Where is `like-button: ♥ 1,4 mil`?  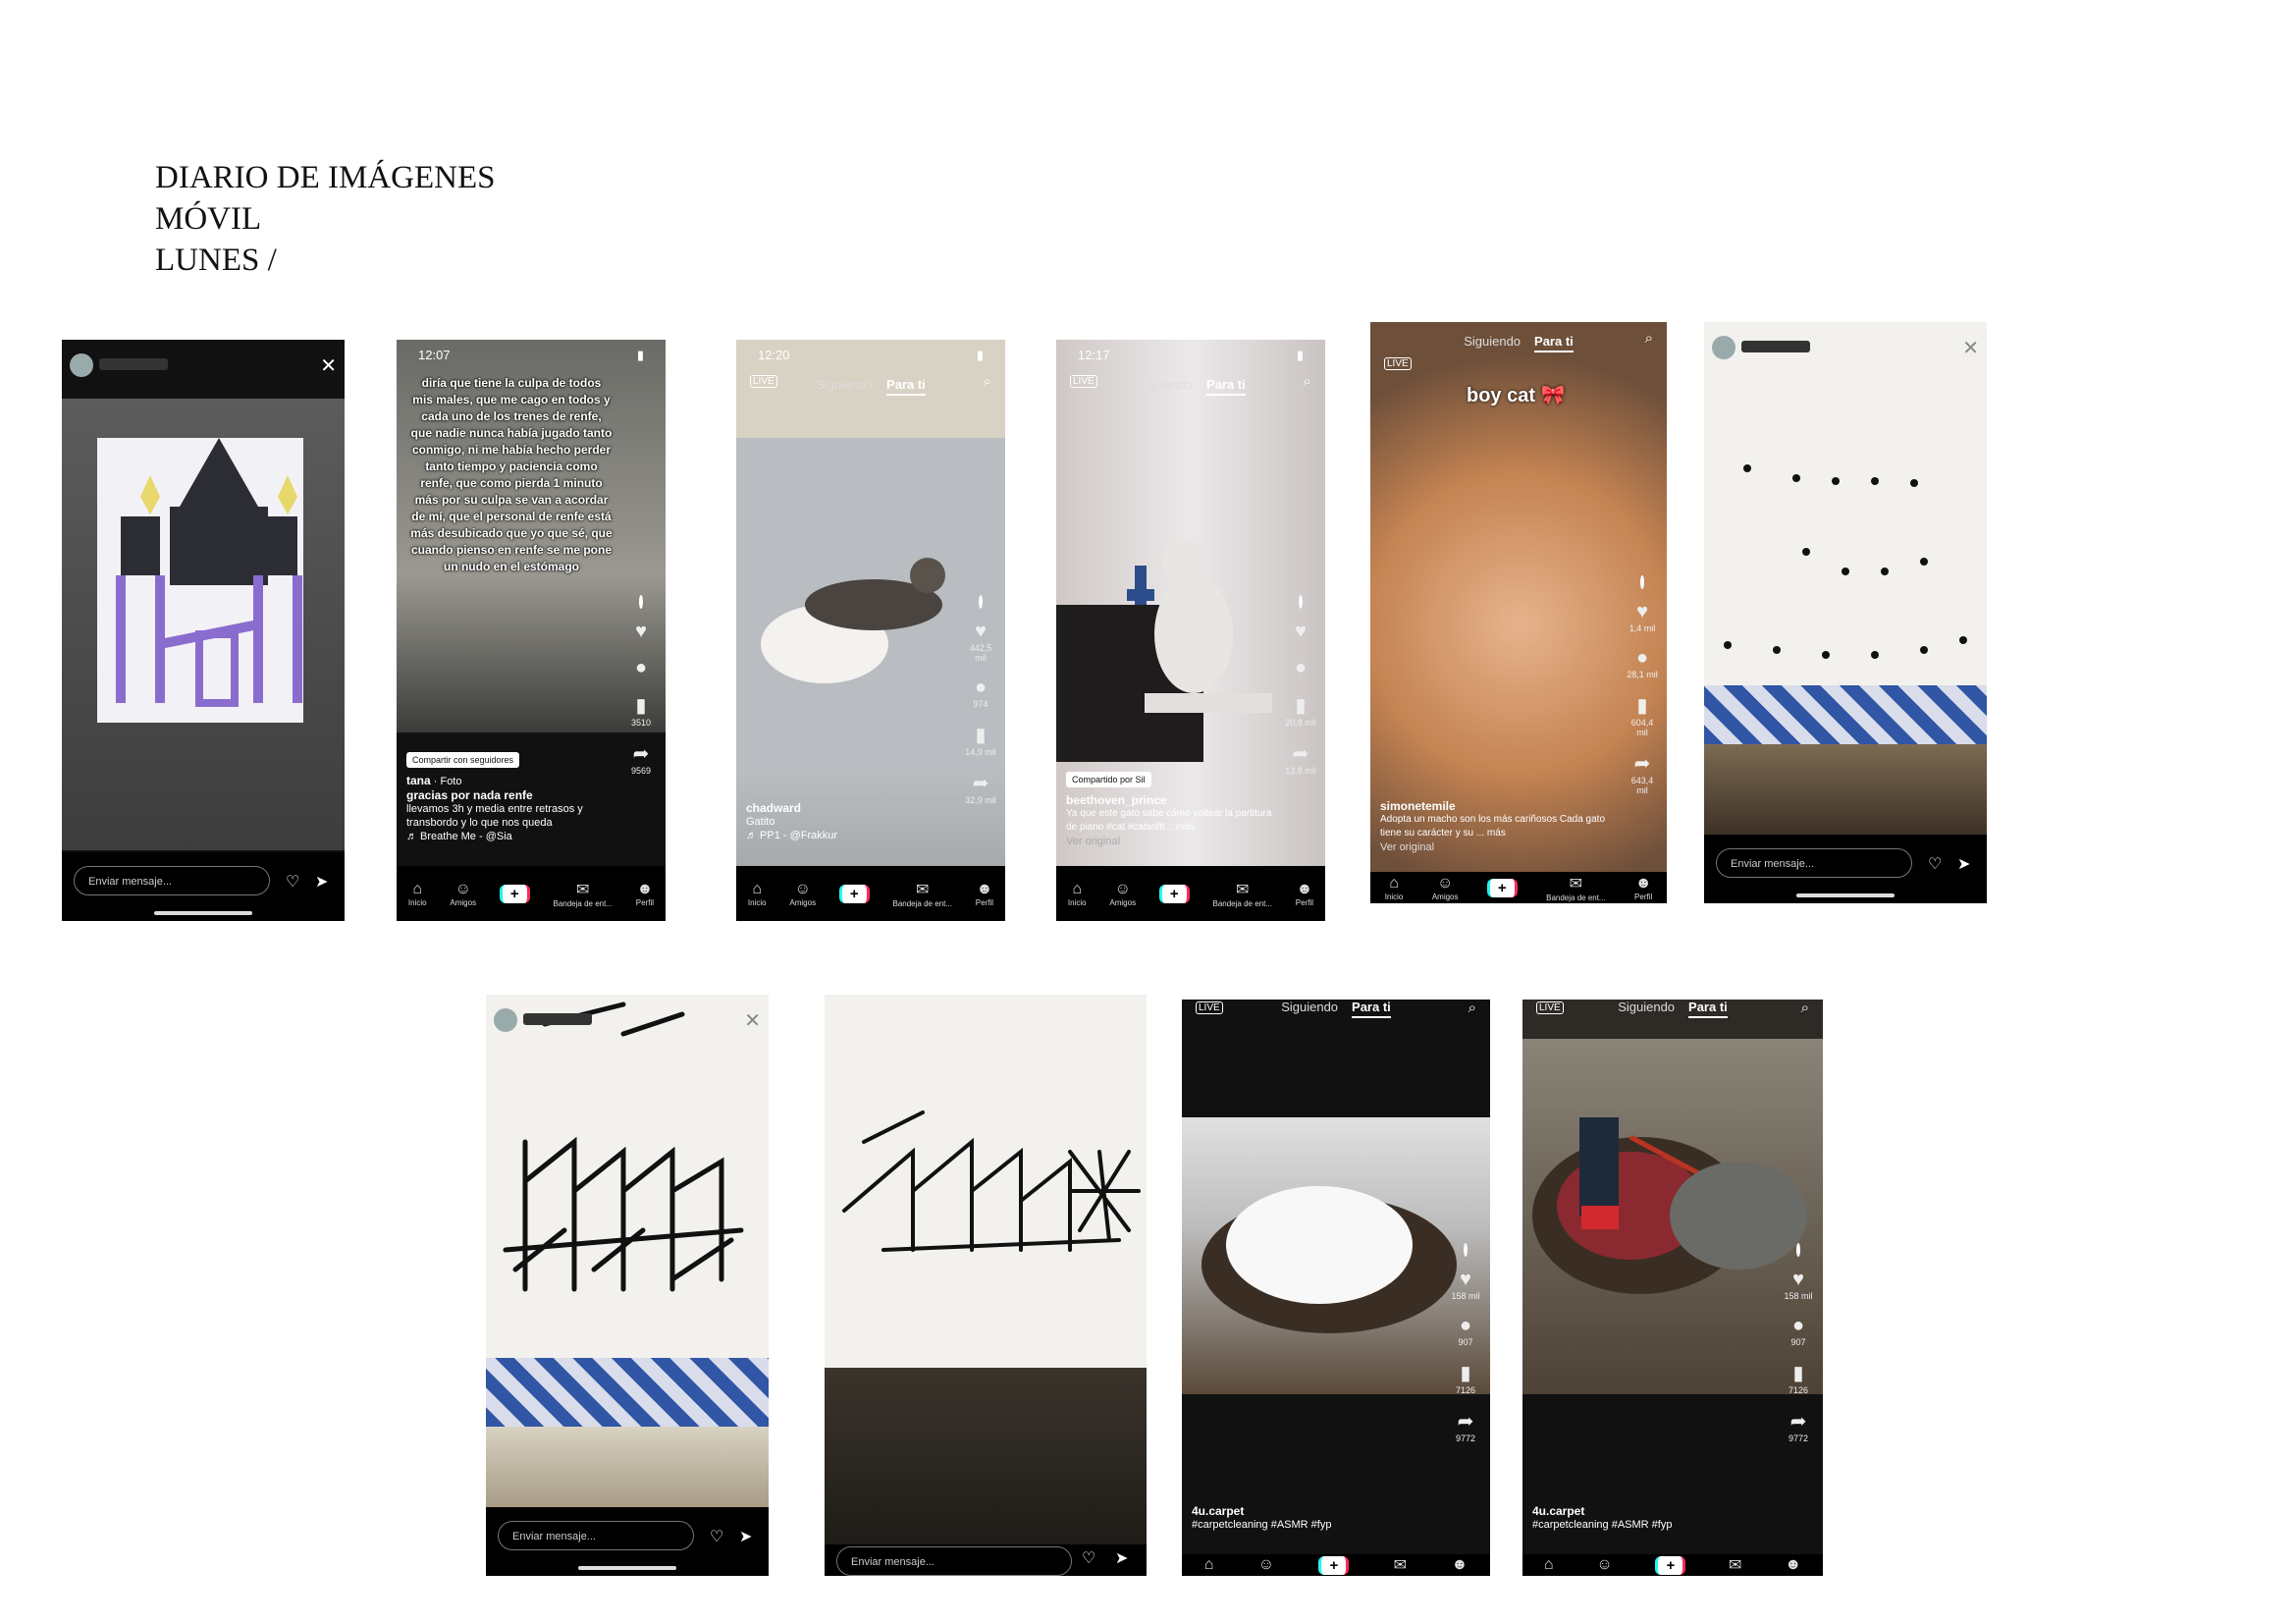 like-button: ♥ 1,4 mil is located at coordinates (1642, 617).